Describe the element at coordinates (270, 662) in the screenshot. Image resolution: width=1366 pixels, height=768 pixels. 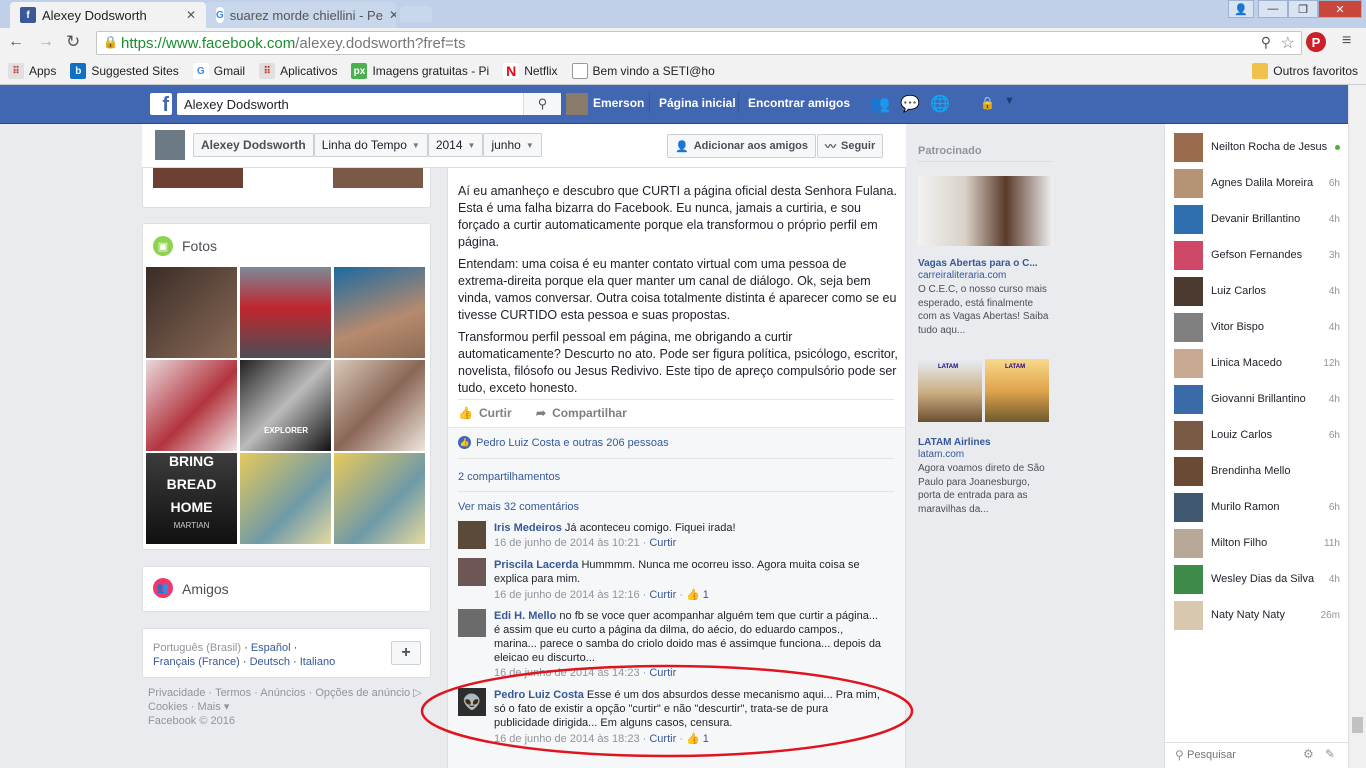
I see `language-link: Deutsch` at that location.